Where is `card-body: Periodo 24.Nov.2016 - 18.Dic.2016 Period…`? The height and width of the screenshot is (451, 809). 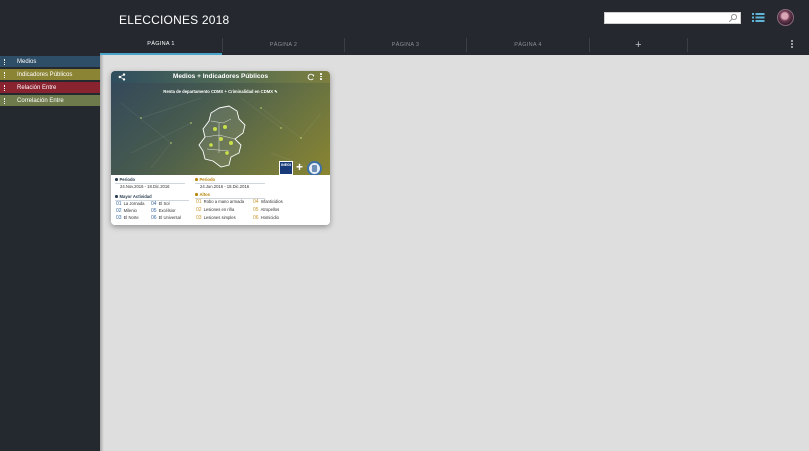
card-body: Periodo 24.Nov.2016 - 18.Dic.2016 Period… is located at coordinates (220, 200).